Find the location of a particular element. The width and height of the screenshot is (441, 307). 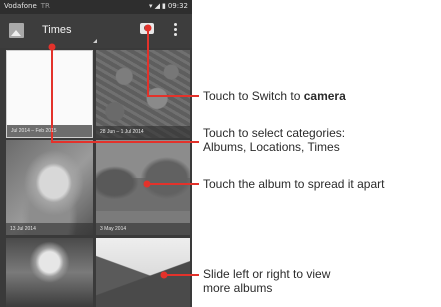

spread-callout: Touch the album to spread it apart is located at coordinates (293, 184).